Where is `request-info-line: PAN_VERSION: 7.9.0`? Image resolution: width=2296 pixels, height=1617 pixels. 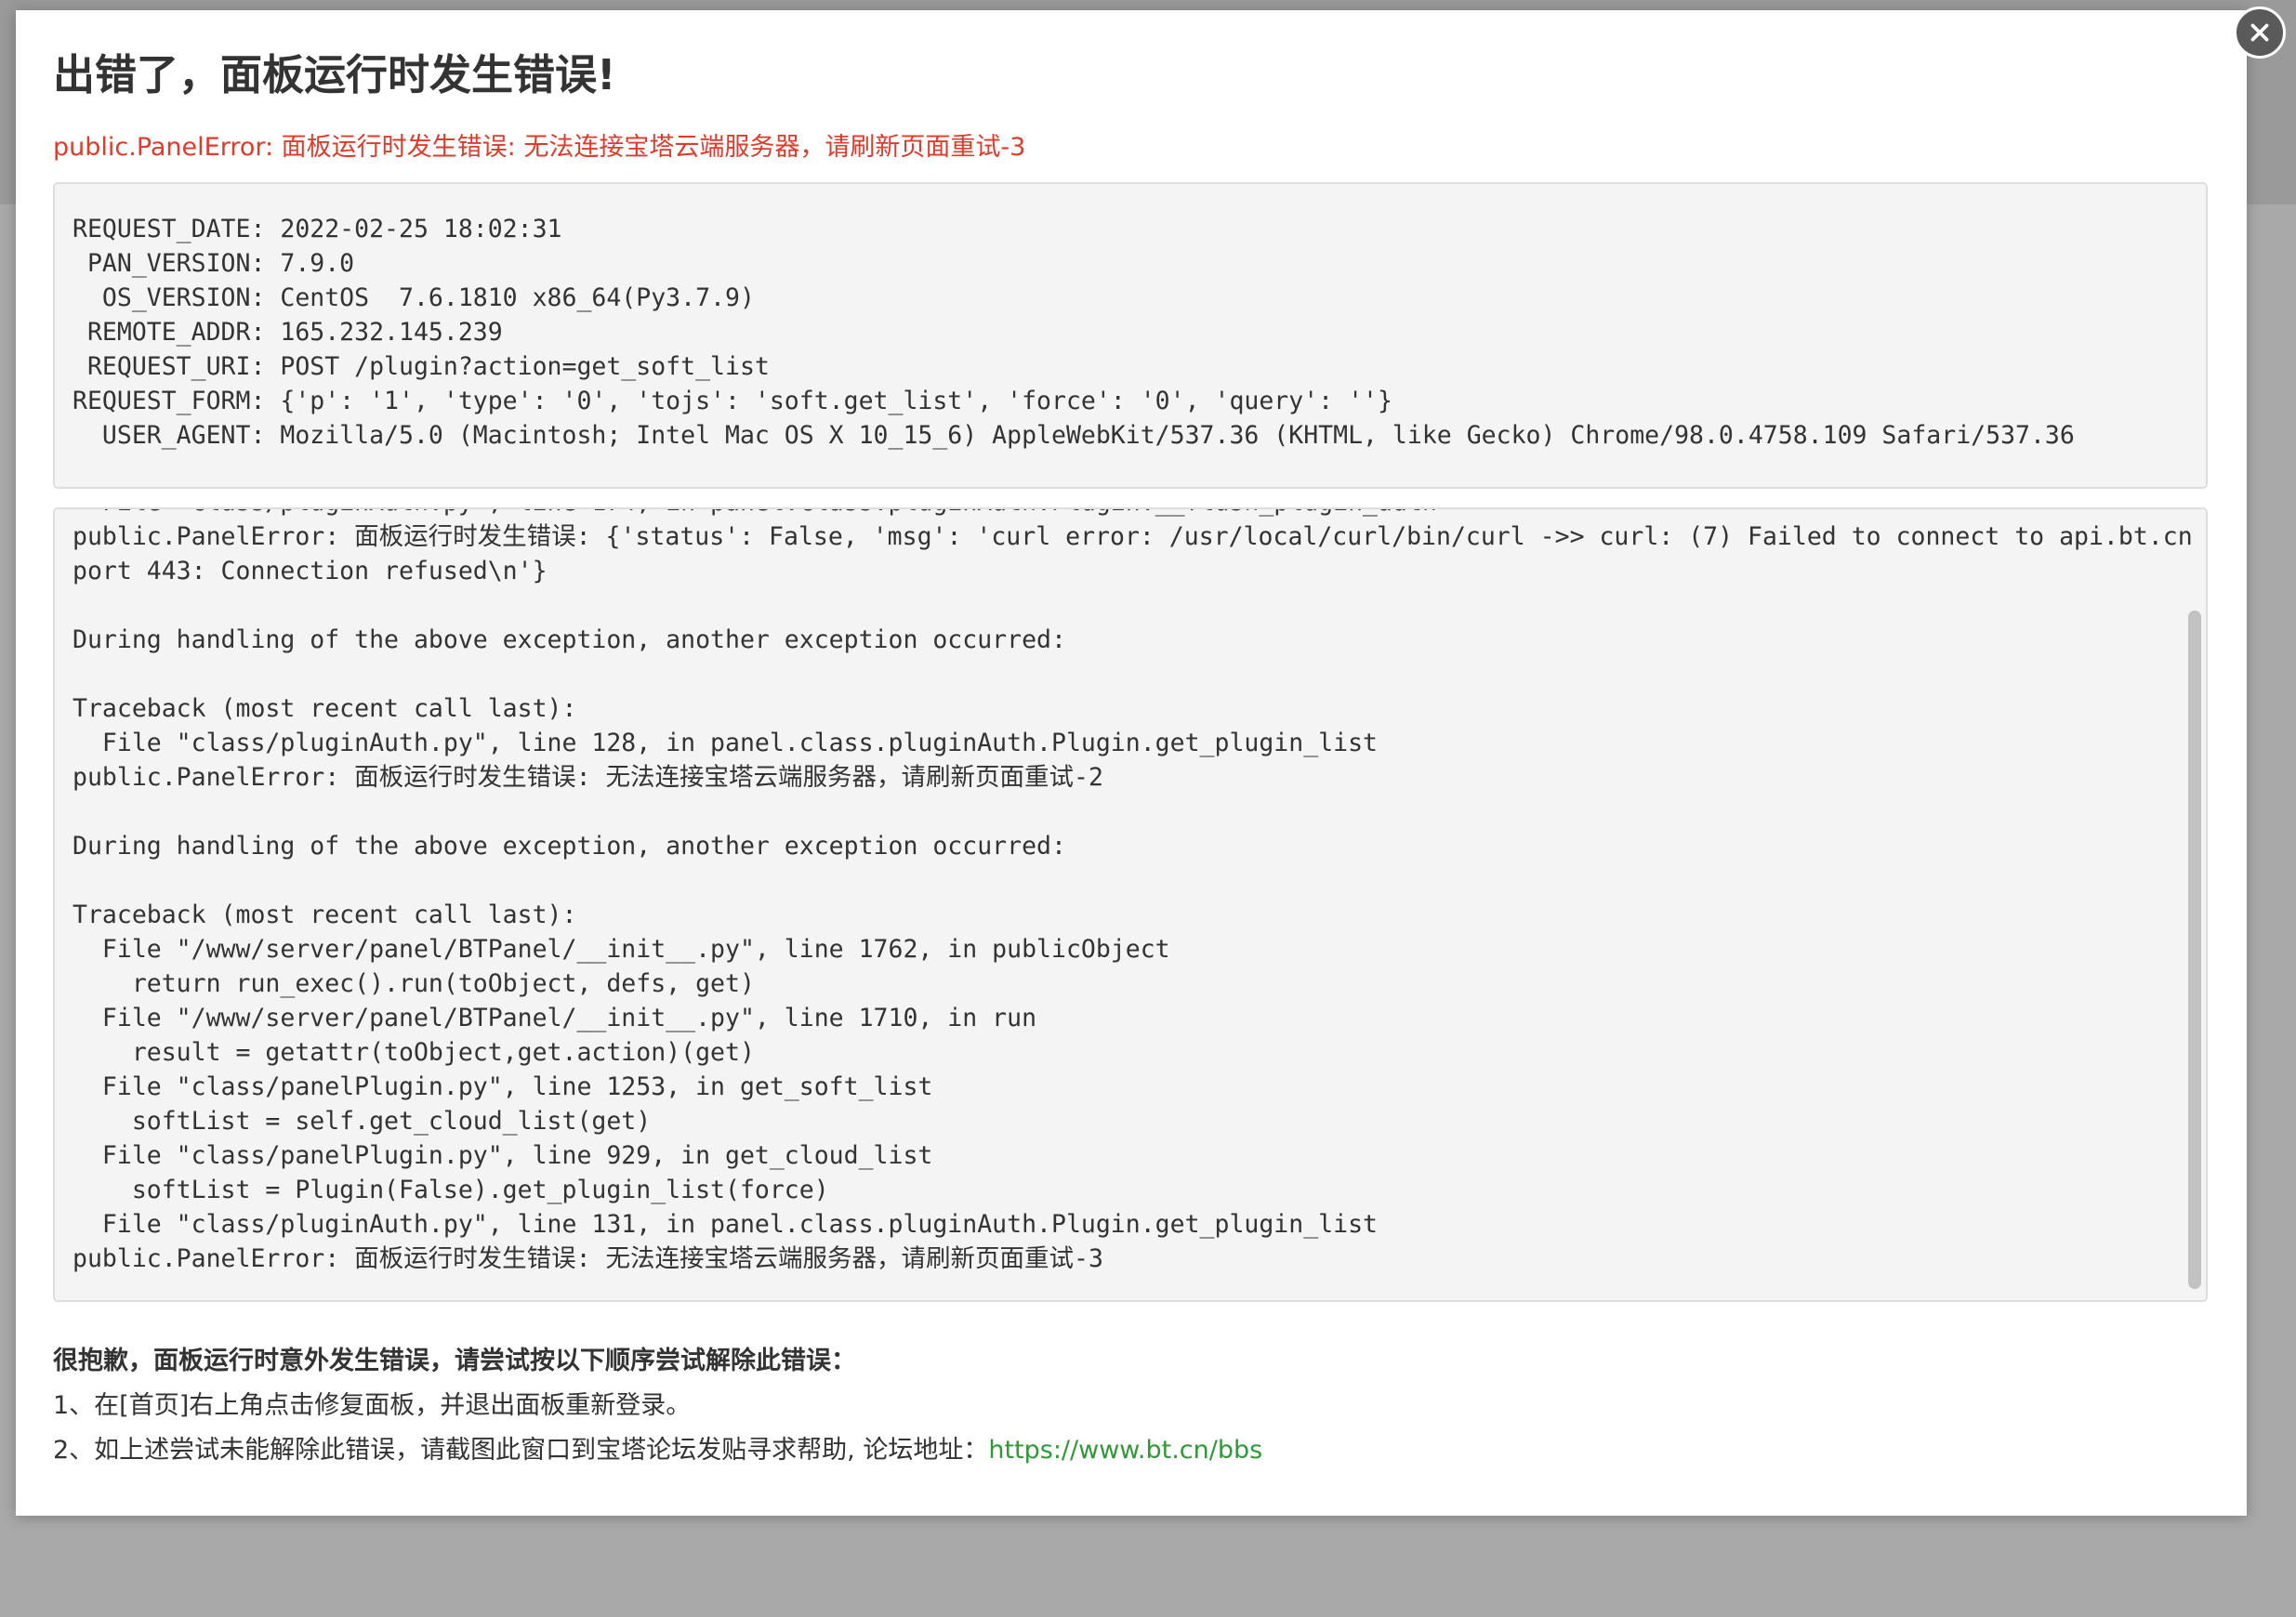 request-info-line: PAN_VERSION: 7.9.0 is located at coordinates (214, 263).